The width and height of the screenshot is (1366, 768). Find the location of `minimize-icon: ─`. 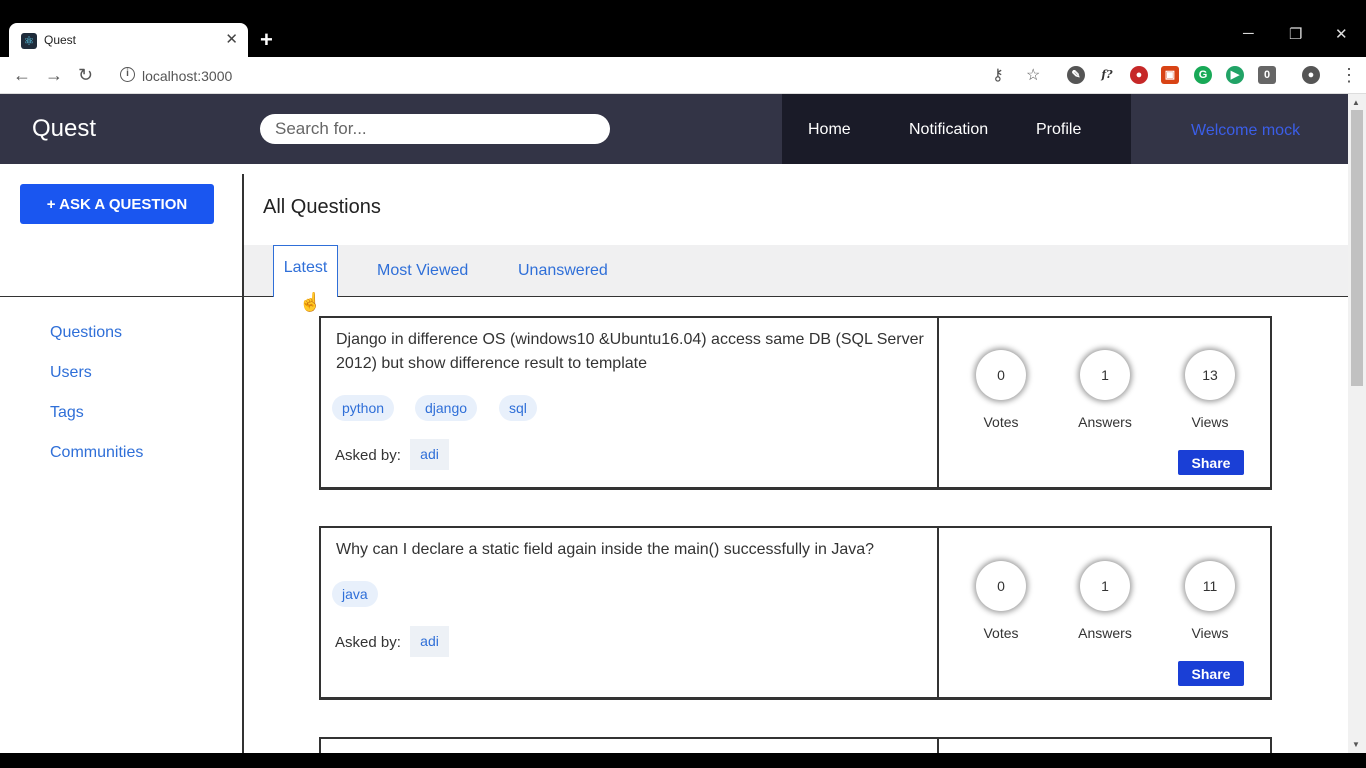

minimize-icon: ─ is located at coordinates (1248, 33).